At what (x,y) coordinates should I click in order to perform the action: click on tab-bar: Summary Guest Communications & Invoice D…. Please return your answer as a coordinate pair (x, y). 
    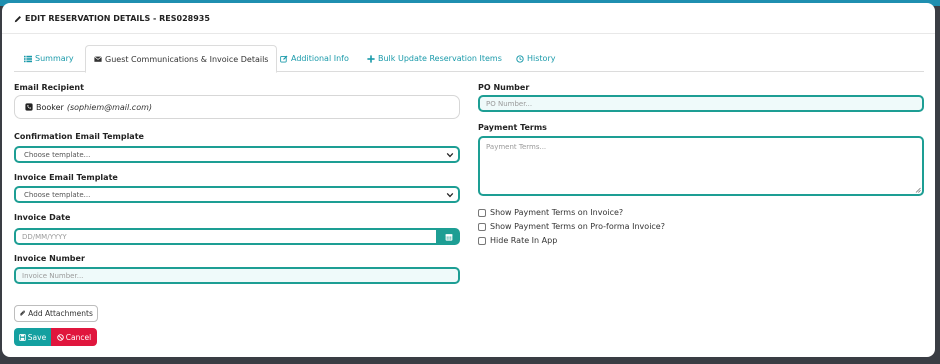
    Looking at the image, I should click on (469, 59).